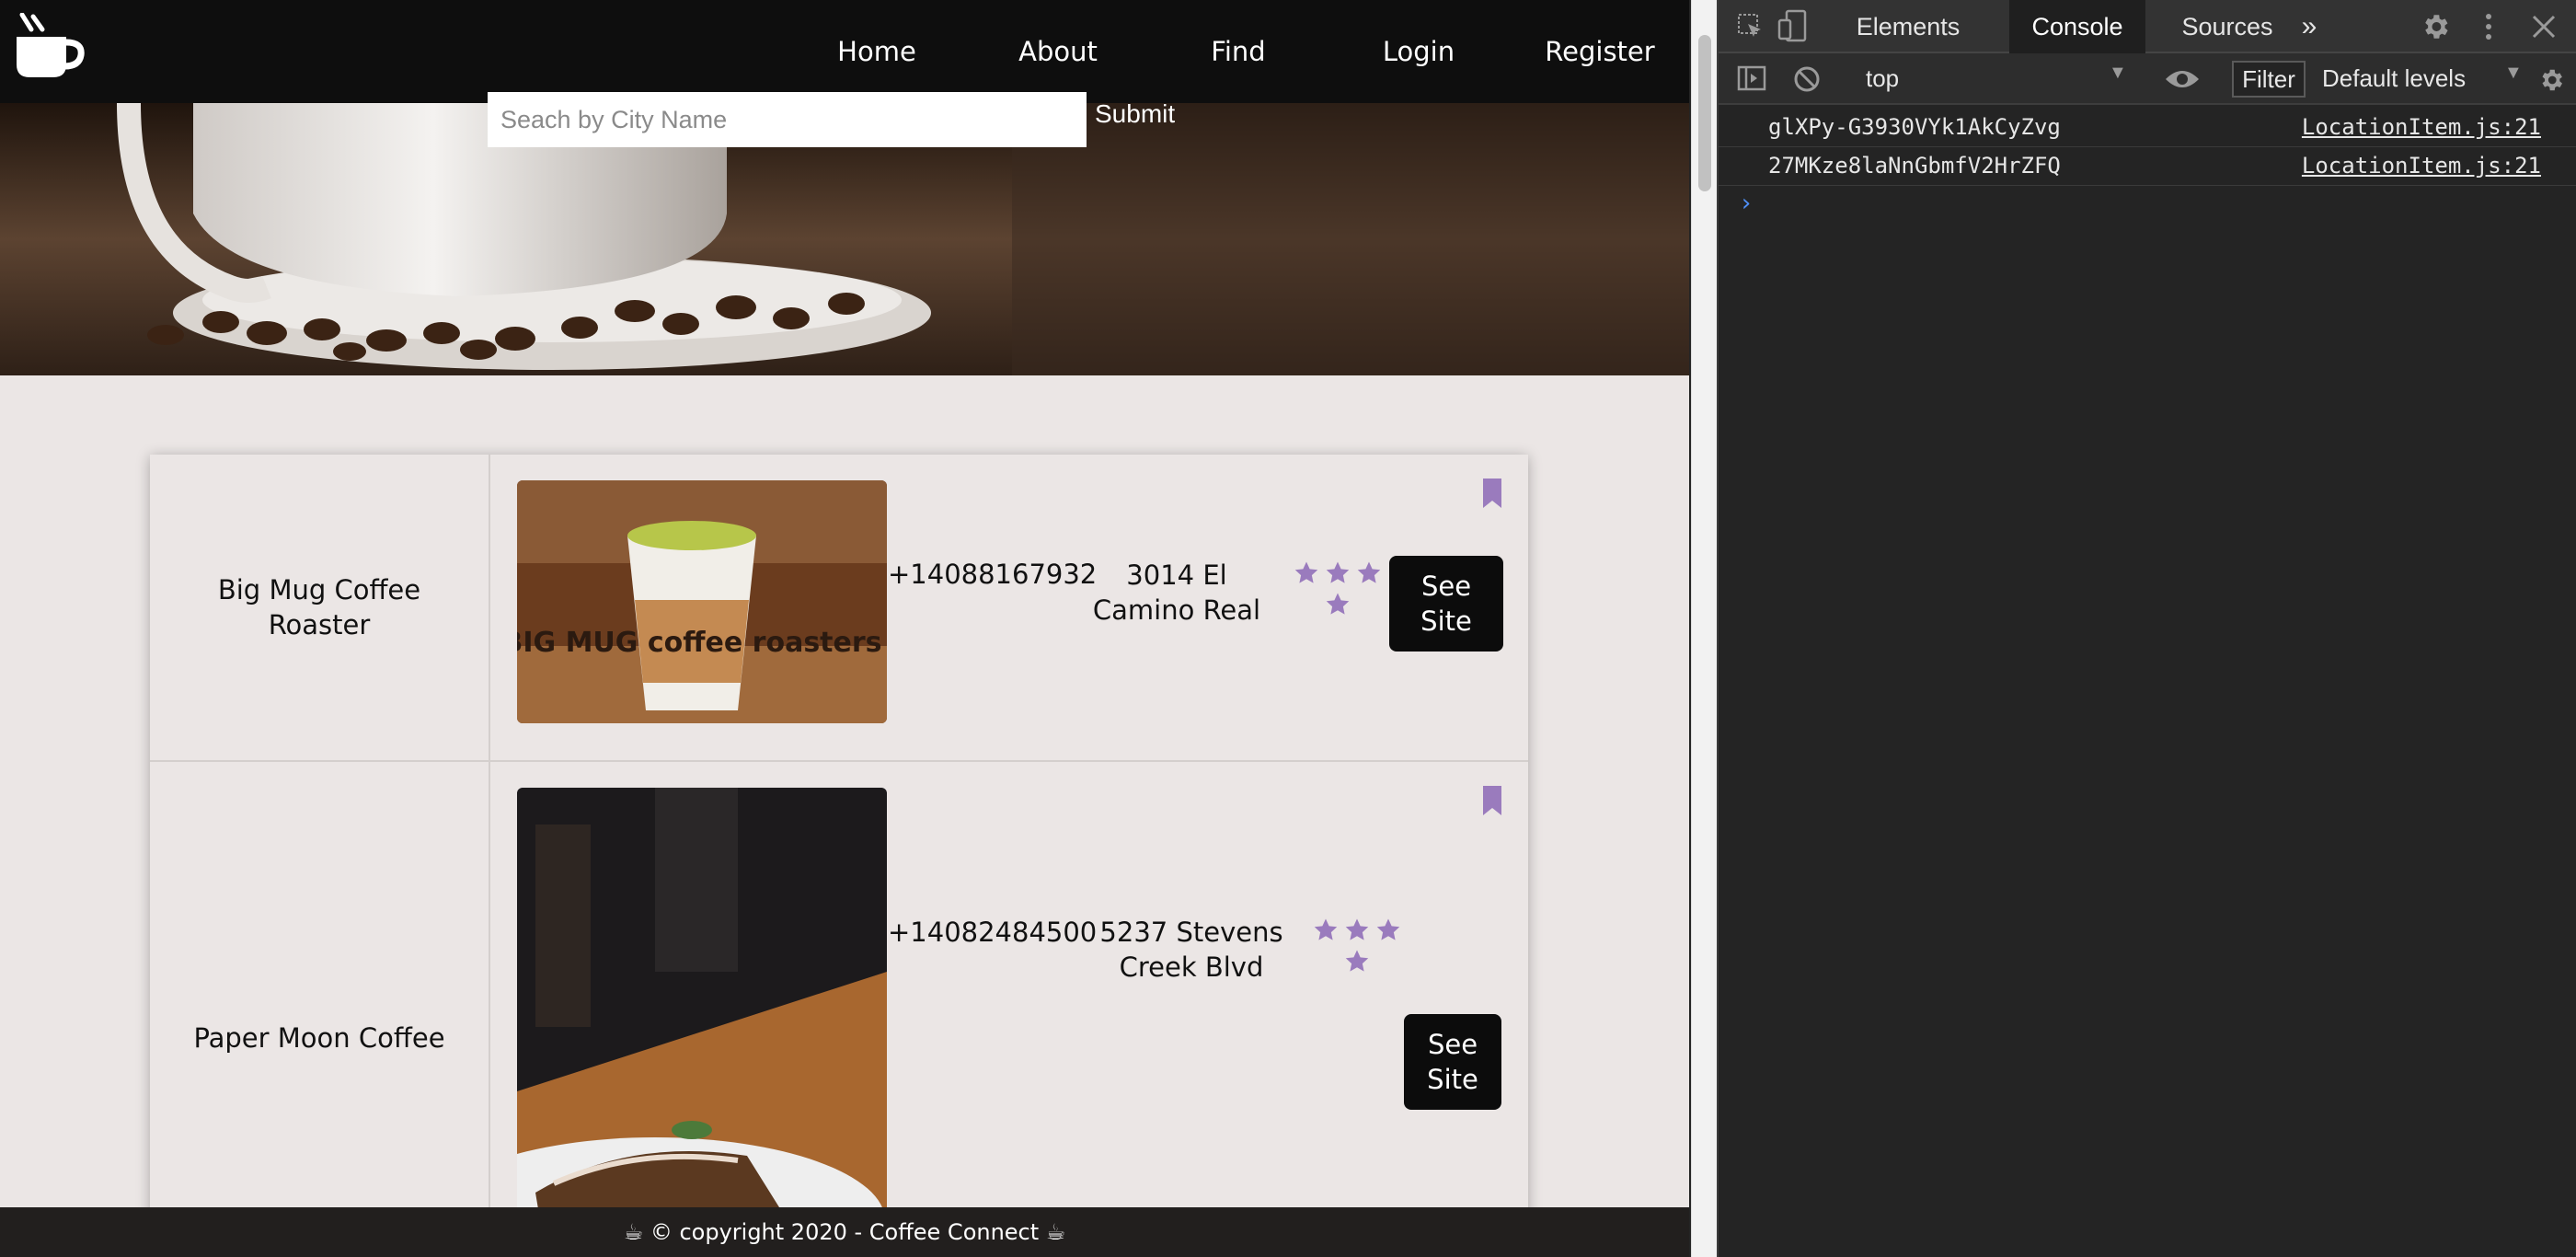  I want to click on console-prompt-input: ›, so click(1746, 203).